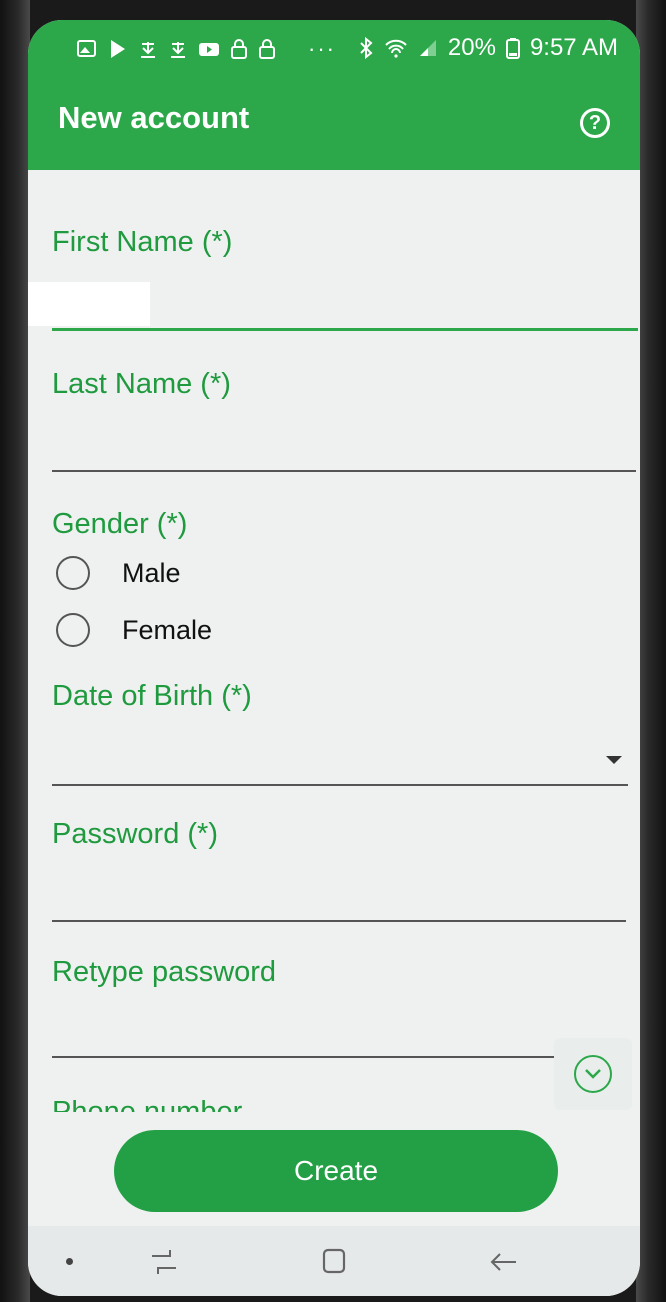 The width and height of the screenshot is (666, 1302). Describe the element at coordinates (345, 329) in the screenshot. I see `first-name-underline` at that location.